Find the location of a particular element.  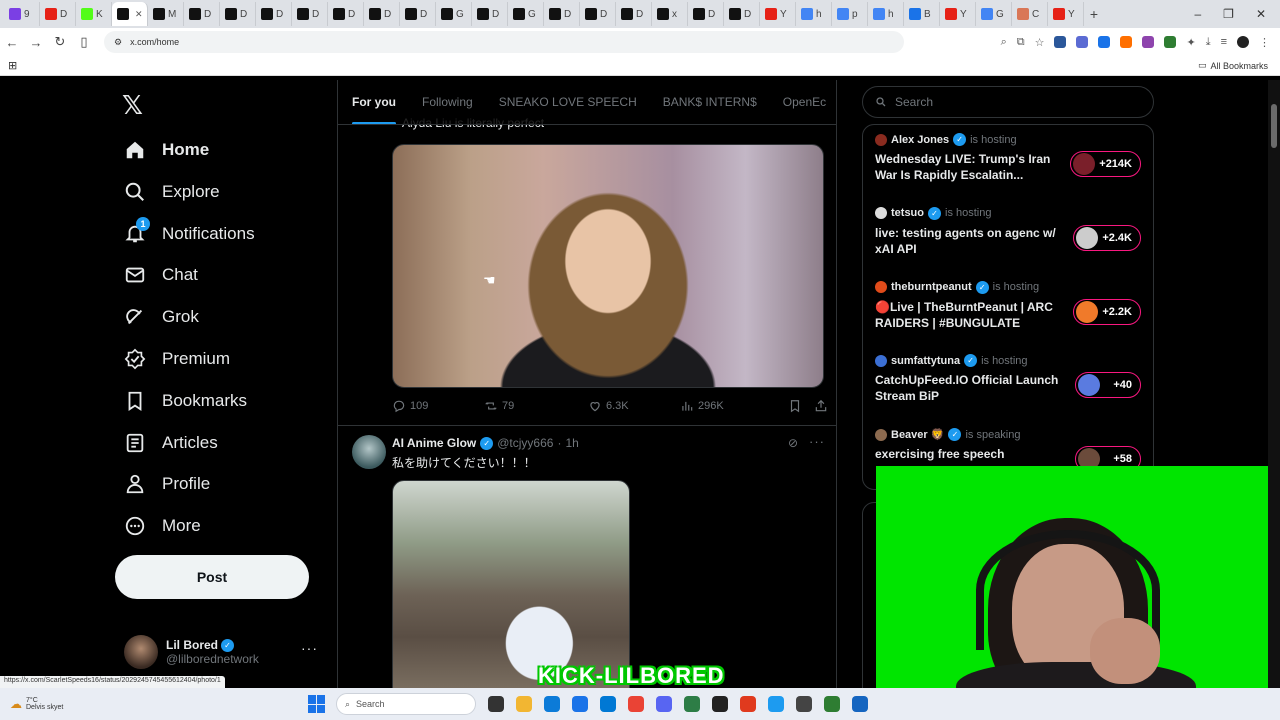

x-logo-icon: 𝕏 is located at coordinates (137, 105).